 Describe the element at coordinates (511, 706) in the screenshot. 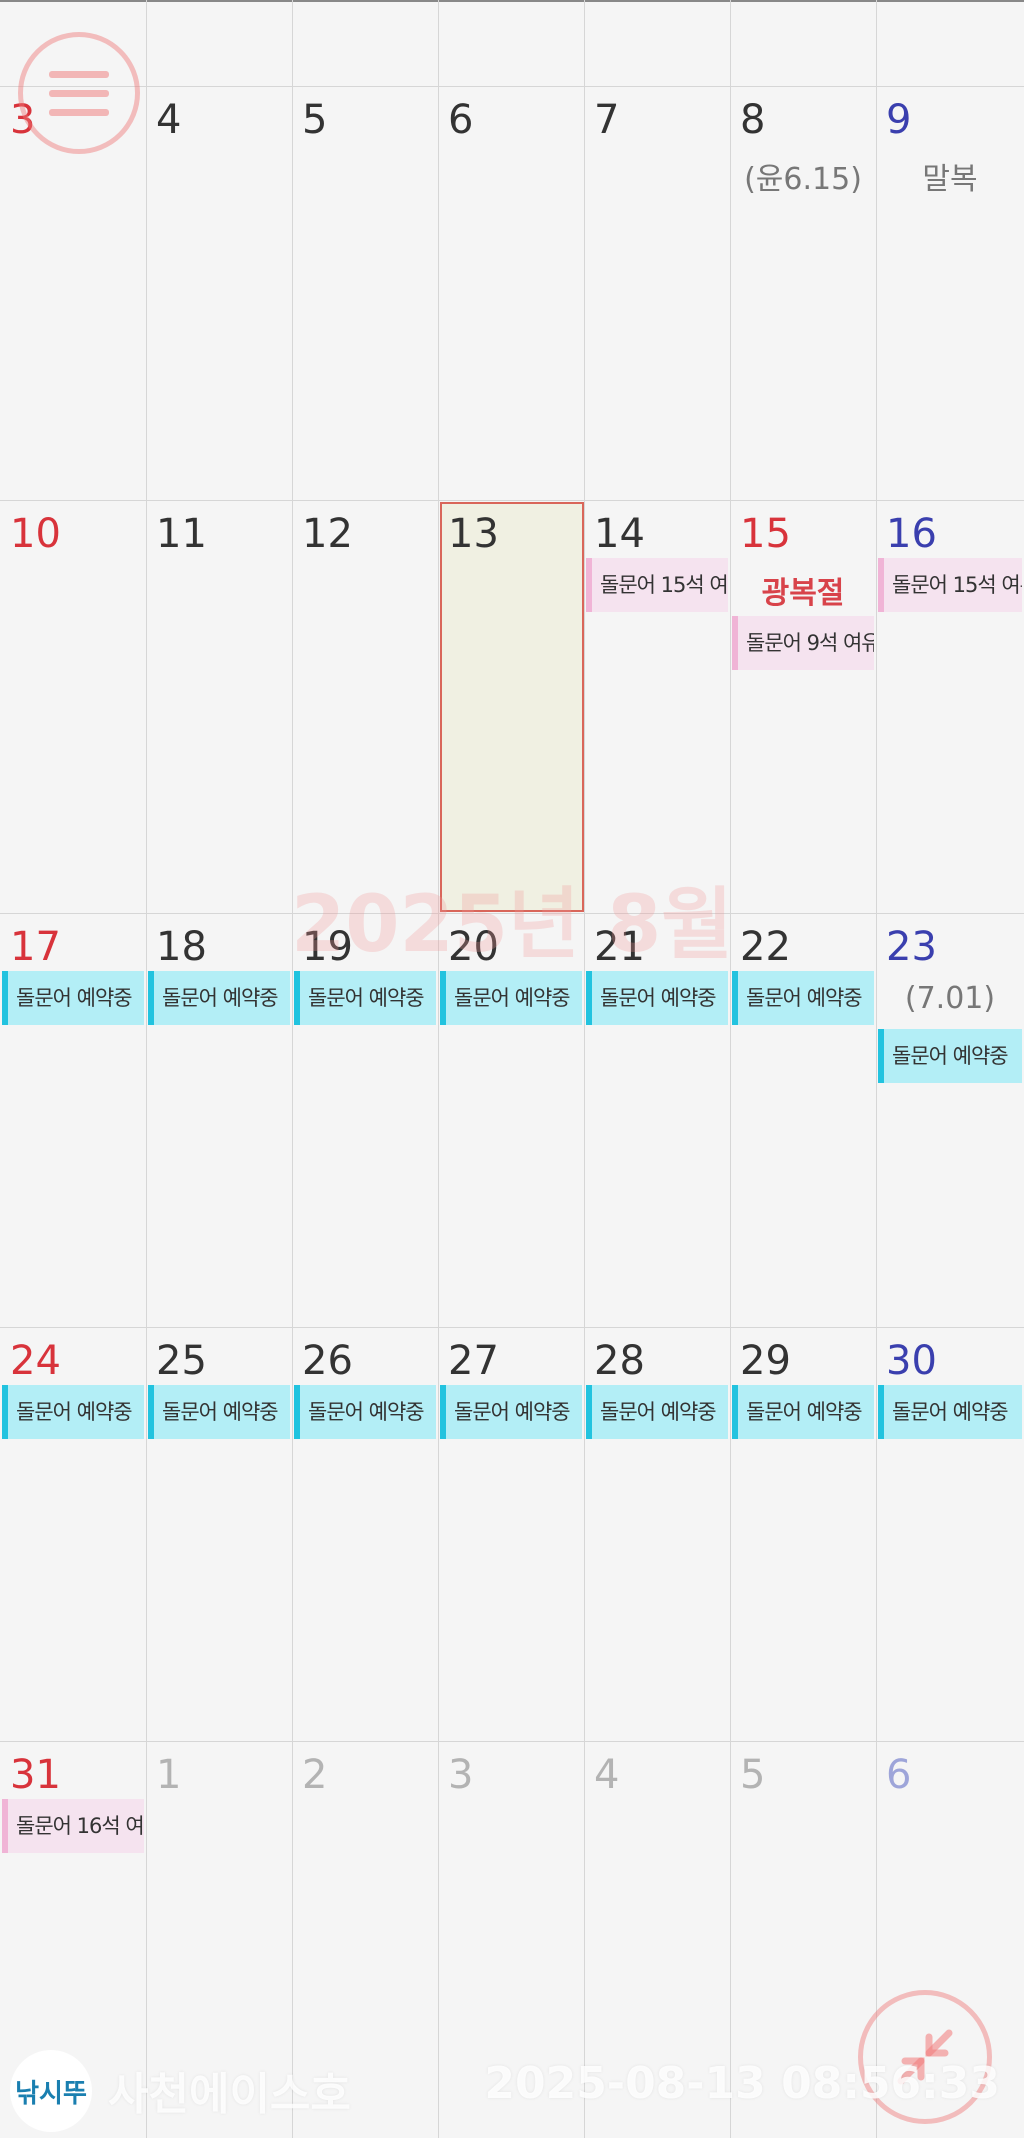

I see `calendar-day-cell: 13` at that location.